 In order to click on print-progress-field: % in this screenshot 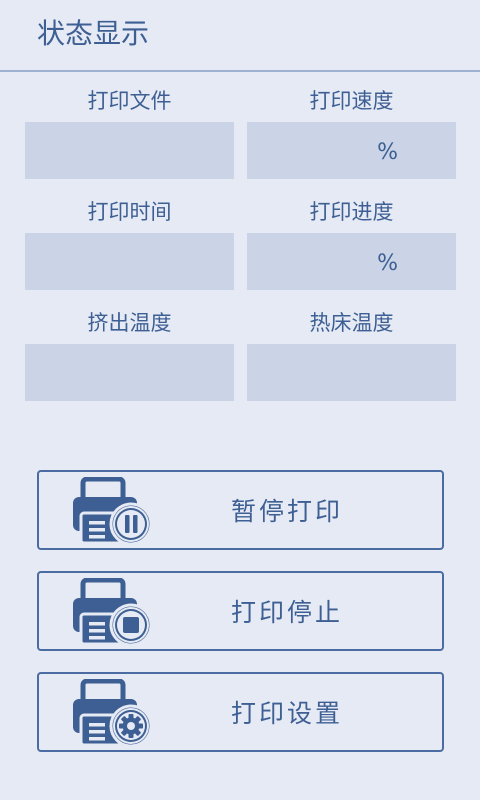, I will do `click(351, 261)`.